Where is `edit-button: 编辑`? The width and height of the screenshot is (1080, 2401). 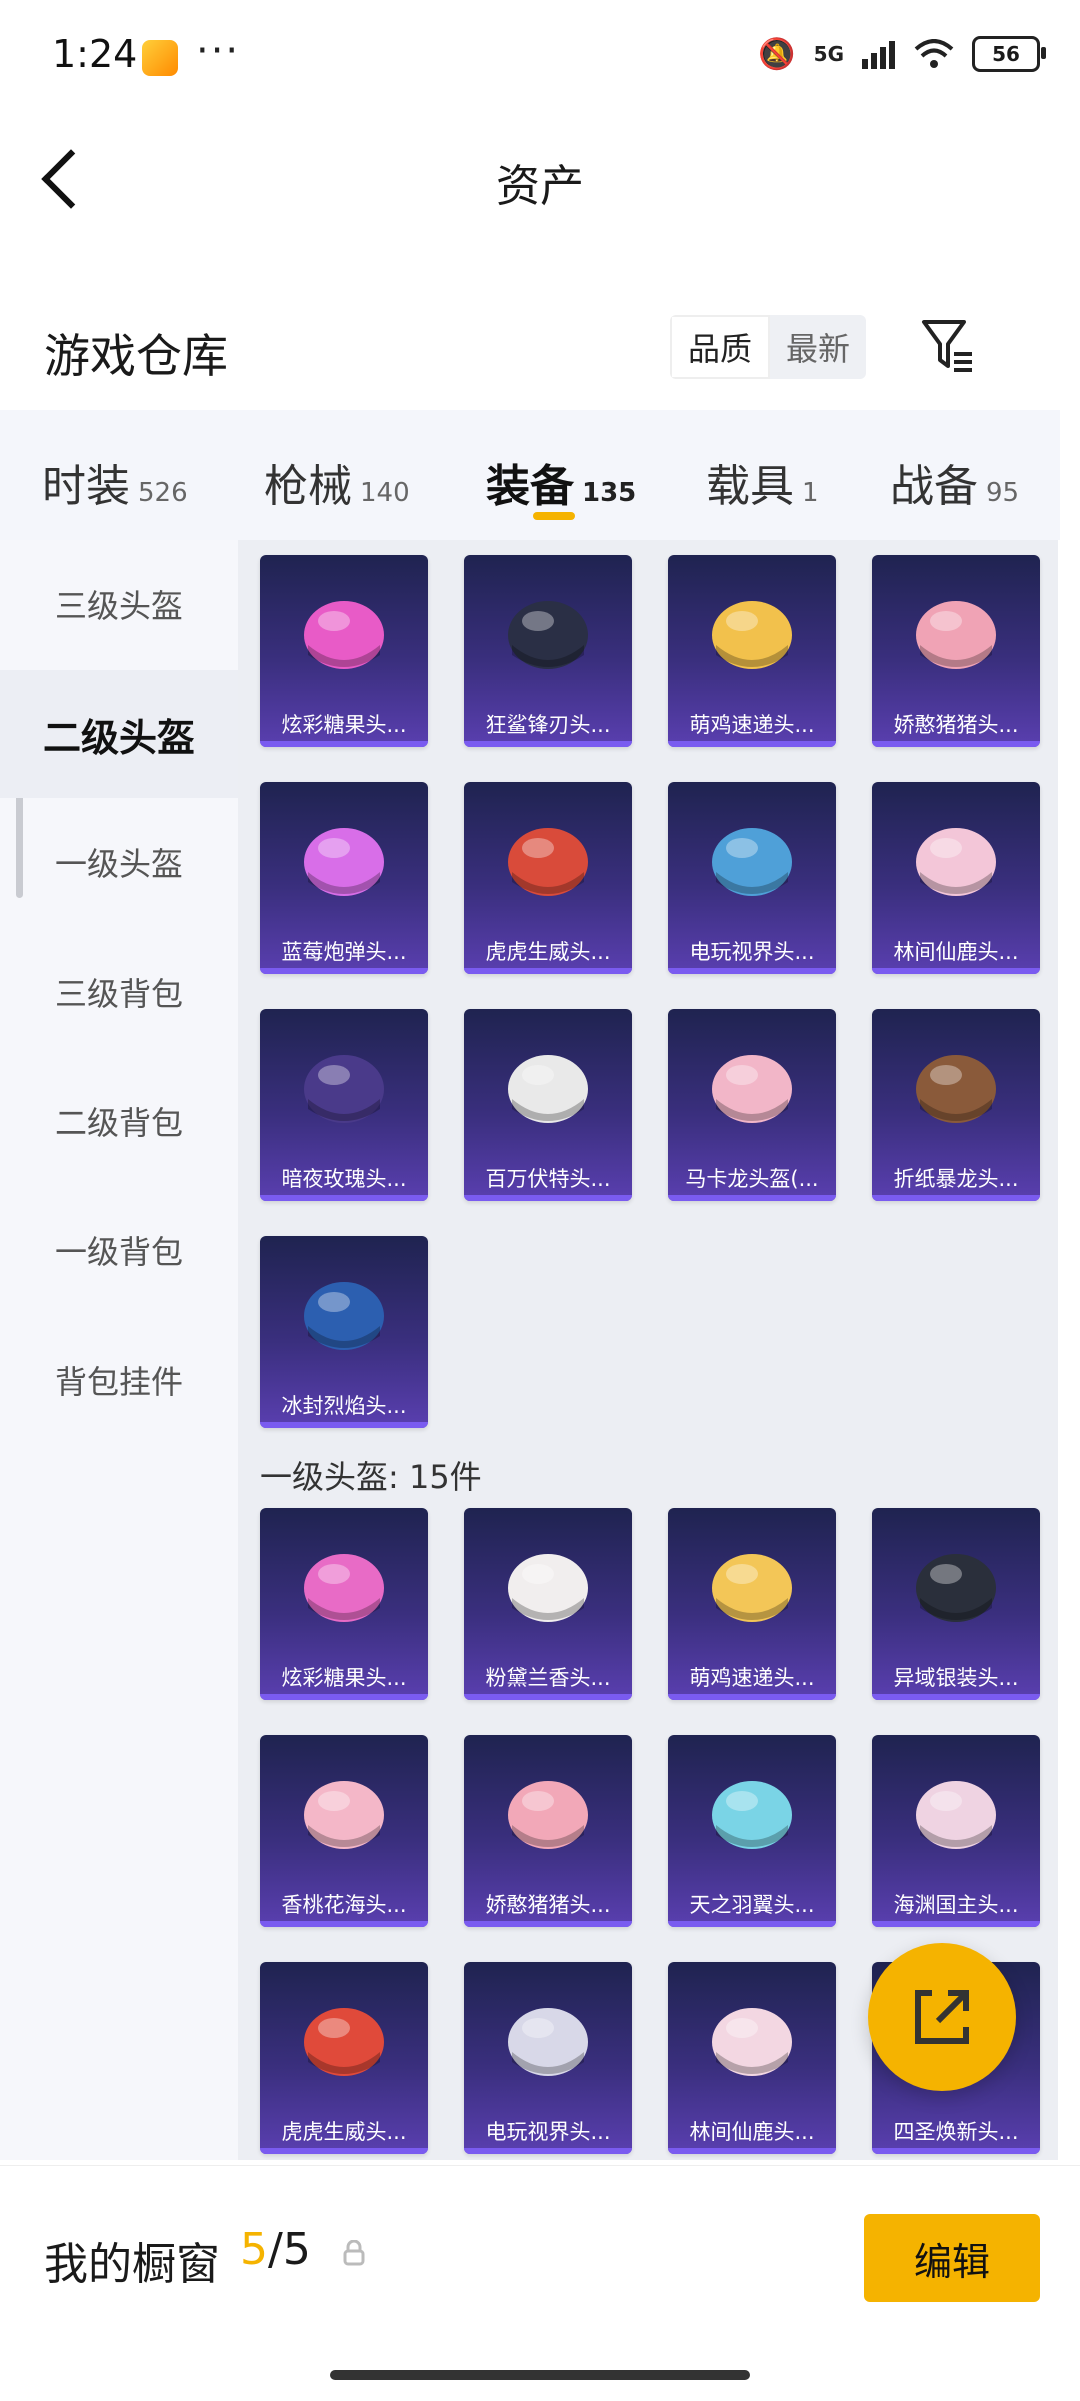 edit-button: 编辑 is located at coordinates (952, 2258).